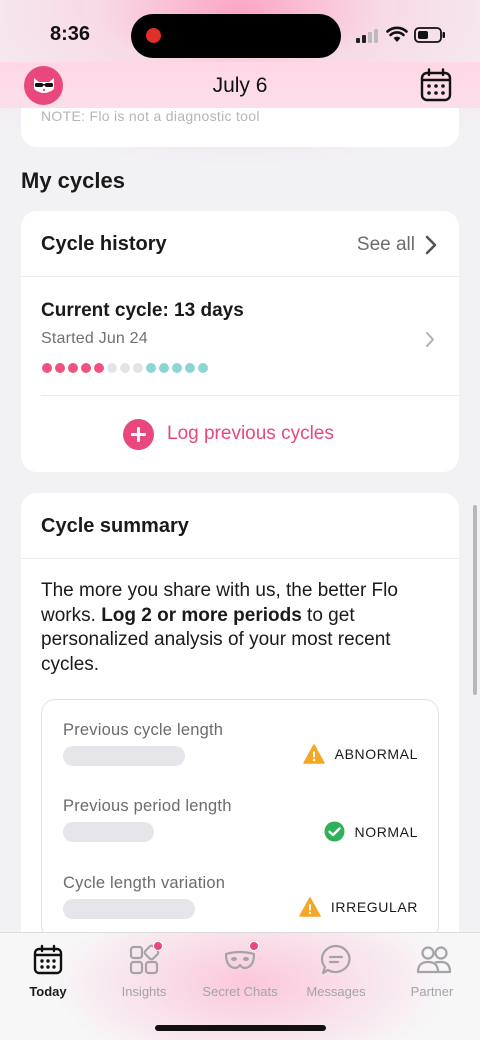  I want to click on check-icon, so click(334, 831).